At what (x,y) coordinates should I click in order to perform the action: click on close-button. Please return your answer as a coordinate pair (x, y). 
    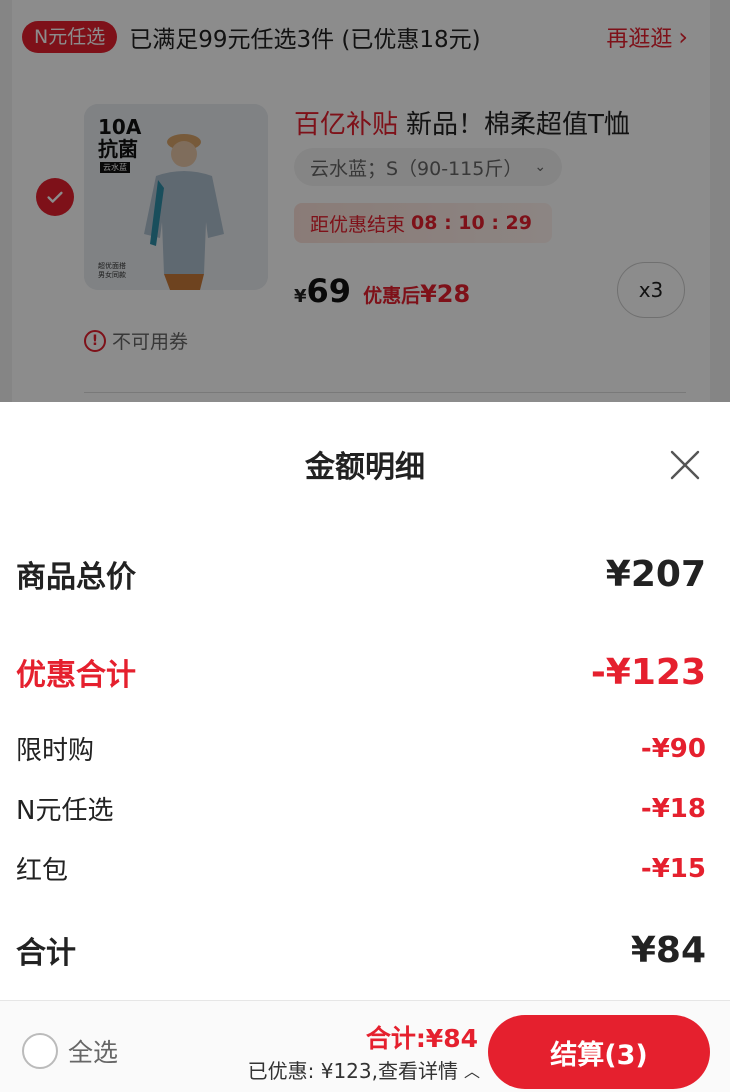
    Looking at the image, I should click on (685, 465).